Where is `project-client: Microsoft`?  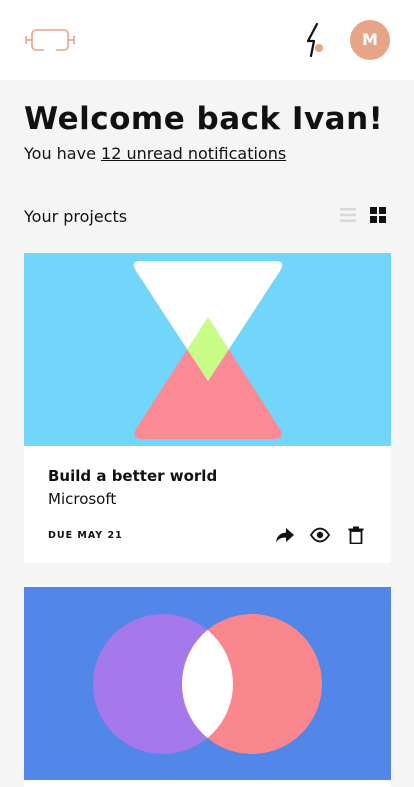
project-client: Microsoft is located at coordinates (82, 499).